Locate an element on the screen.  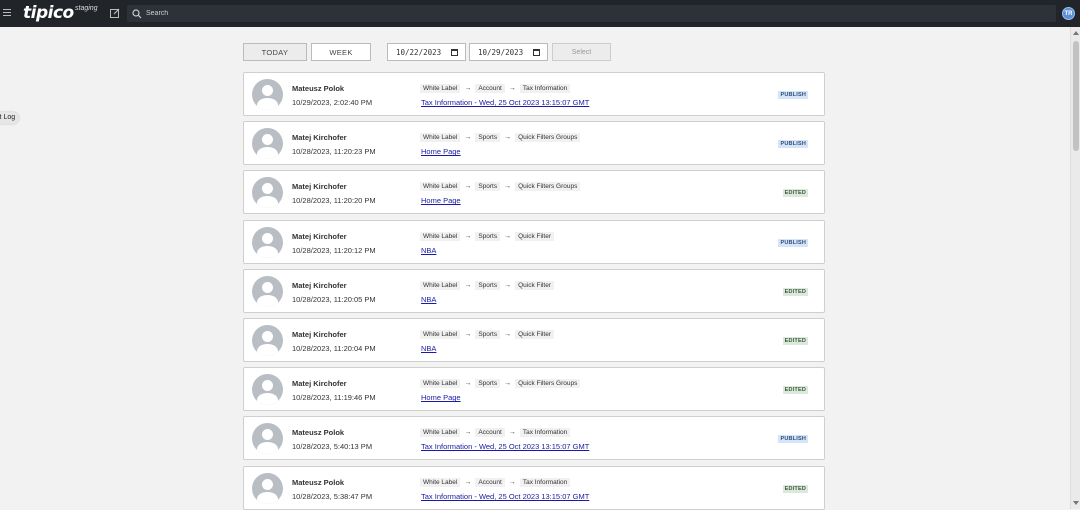
top-bar: tipico staging TR is located at coordinates (540, 13).